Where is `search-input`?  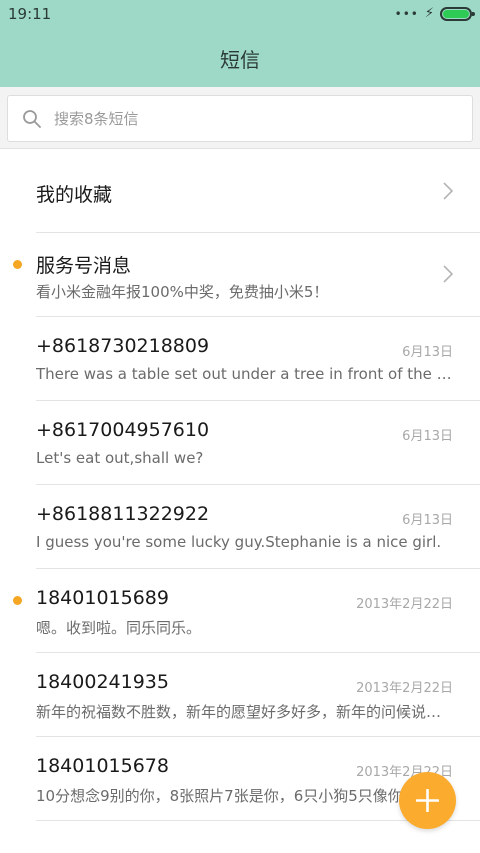 search-input is located at coordinates (254, 118).